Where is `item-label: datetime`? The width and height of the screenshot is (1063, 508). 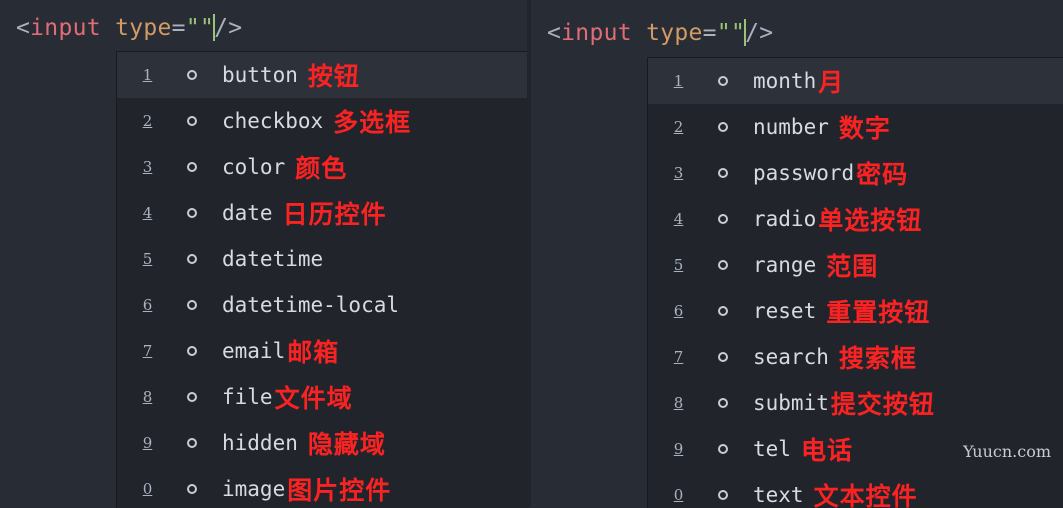 item-label: datetime is located at coordinates (273, 259).